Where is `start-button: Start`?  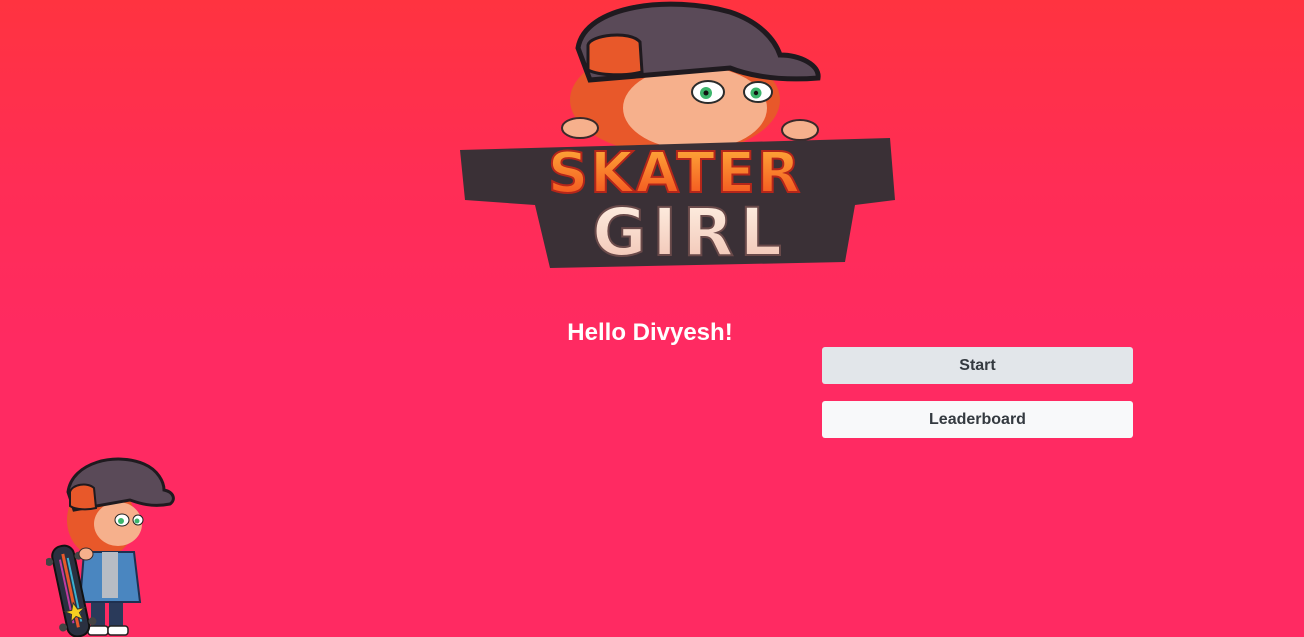
start-button: Start is located at coordinates (977, 365).